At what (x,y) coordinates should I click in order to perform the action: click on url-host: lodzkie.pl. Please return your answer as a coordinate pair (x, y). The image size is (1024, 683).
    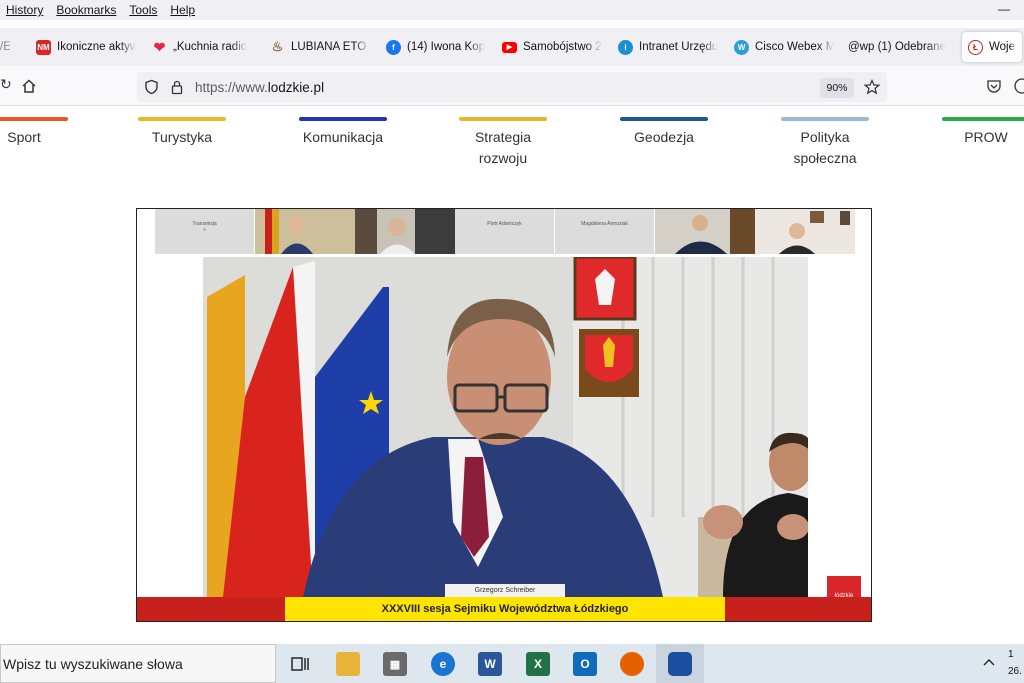
    Looking at the image, I should click on (296, 87).